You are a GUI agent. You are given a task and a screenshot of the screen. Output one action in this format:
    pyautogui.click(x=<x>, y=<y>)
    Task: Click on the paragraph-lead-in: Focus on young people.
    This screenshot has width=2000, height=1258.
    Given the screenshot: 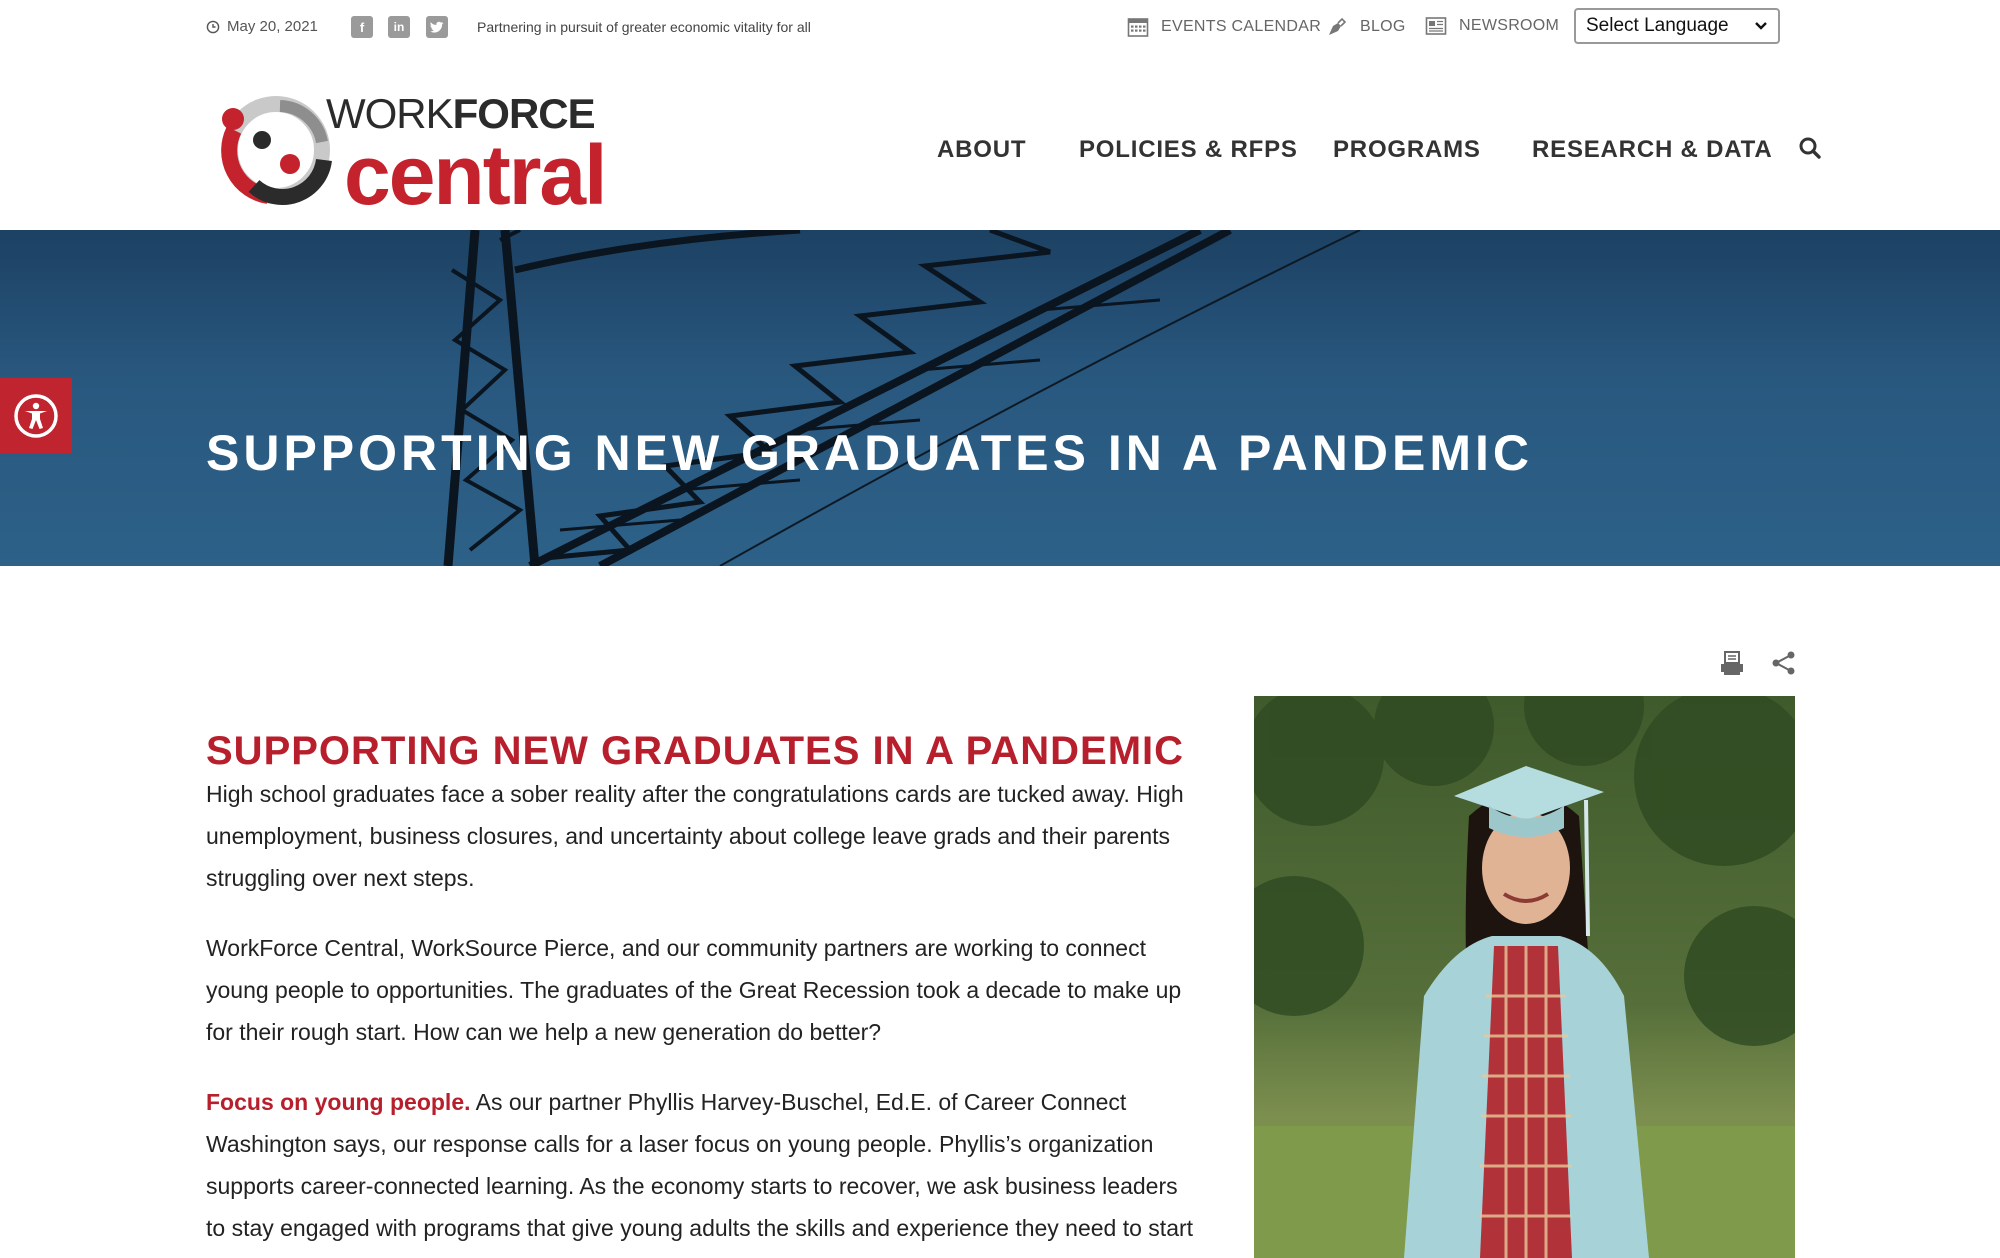 What is the action you would take?
    pyautogui.click(x=338, y=1102)
    